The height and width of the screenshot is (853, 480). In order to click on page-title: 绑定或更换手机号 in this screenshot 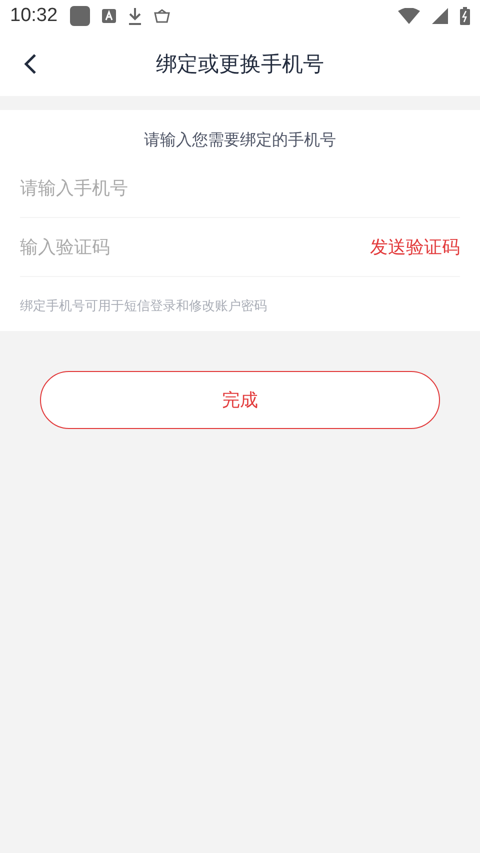, I will do `click(240, 64)`.